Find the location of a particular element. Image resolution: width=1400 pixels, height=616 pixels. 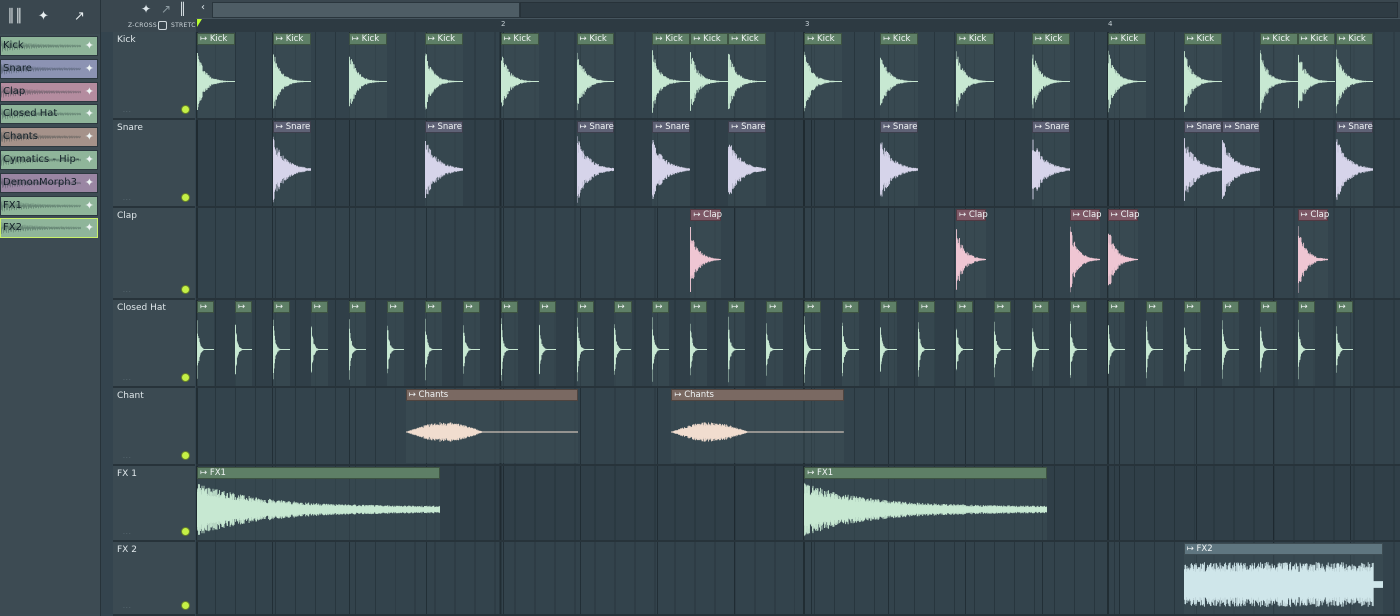

zcross-checkbox is located at coordinates (162, 25).